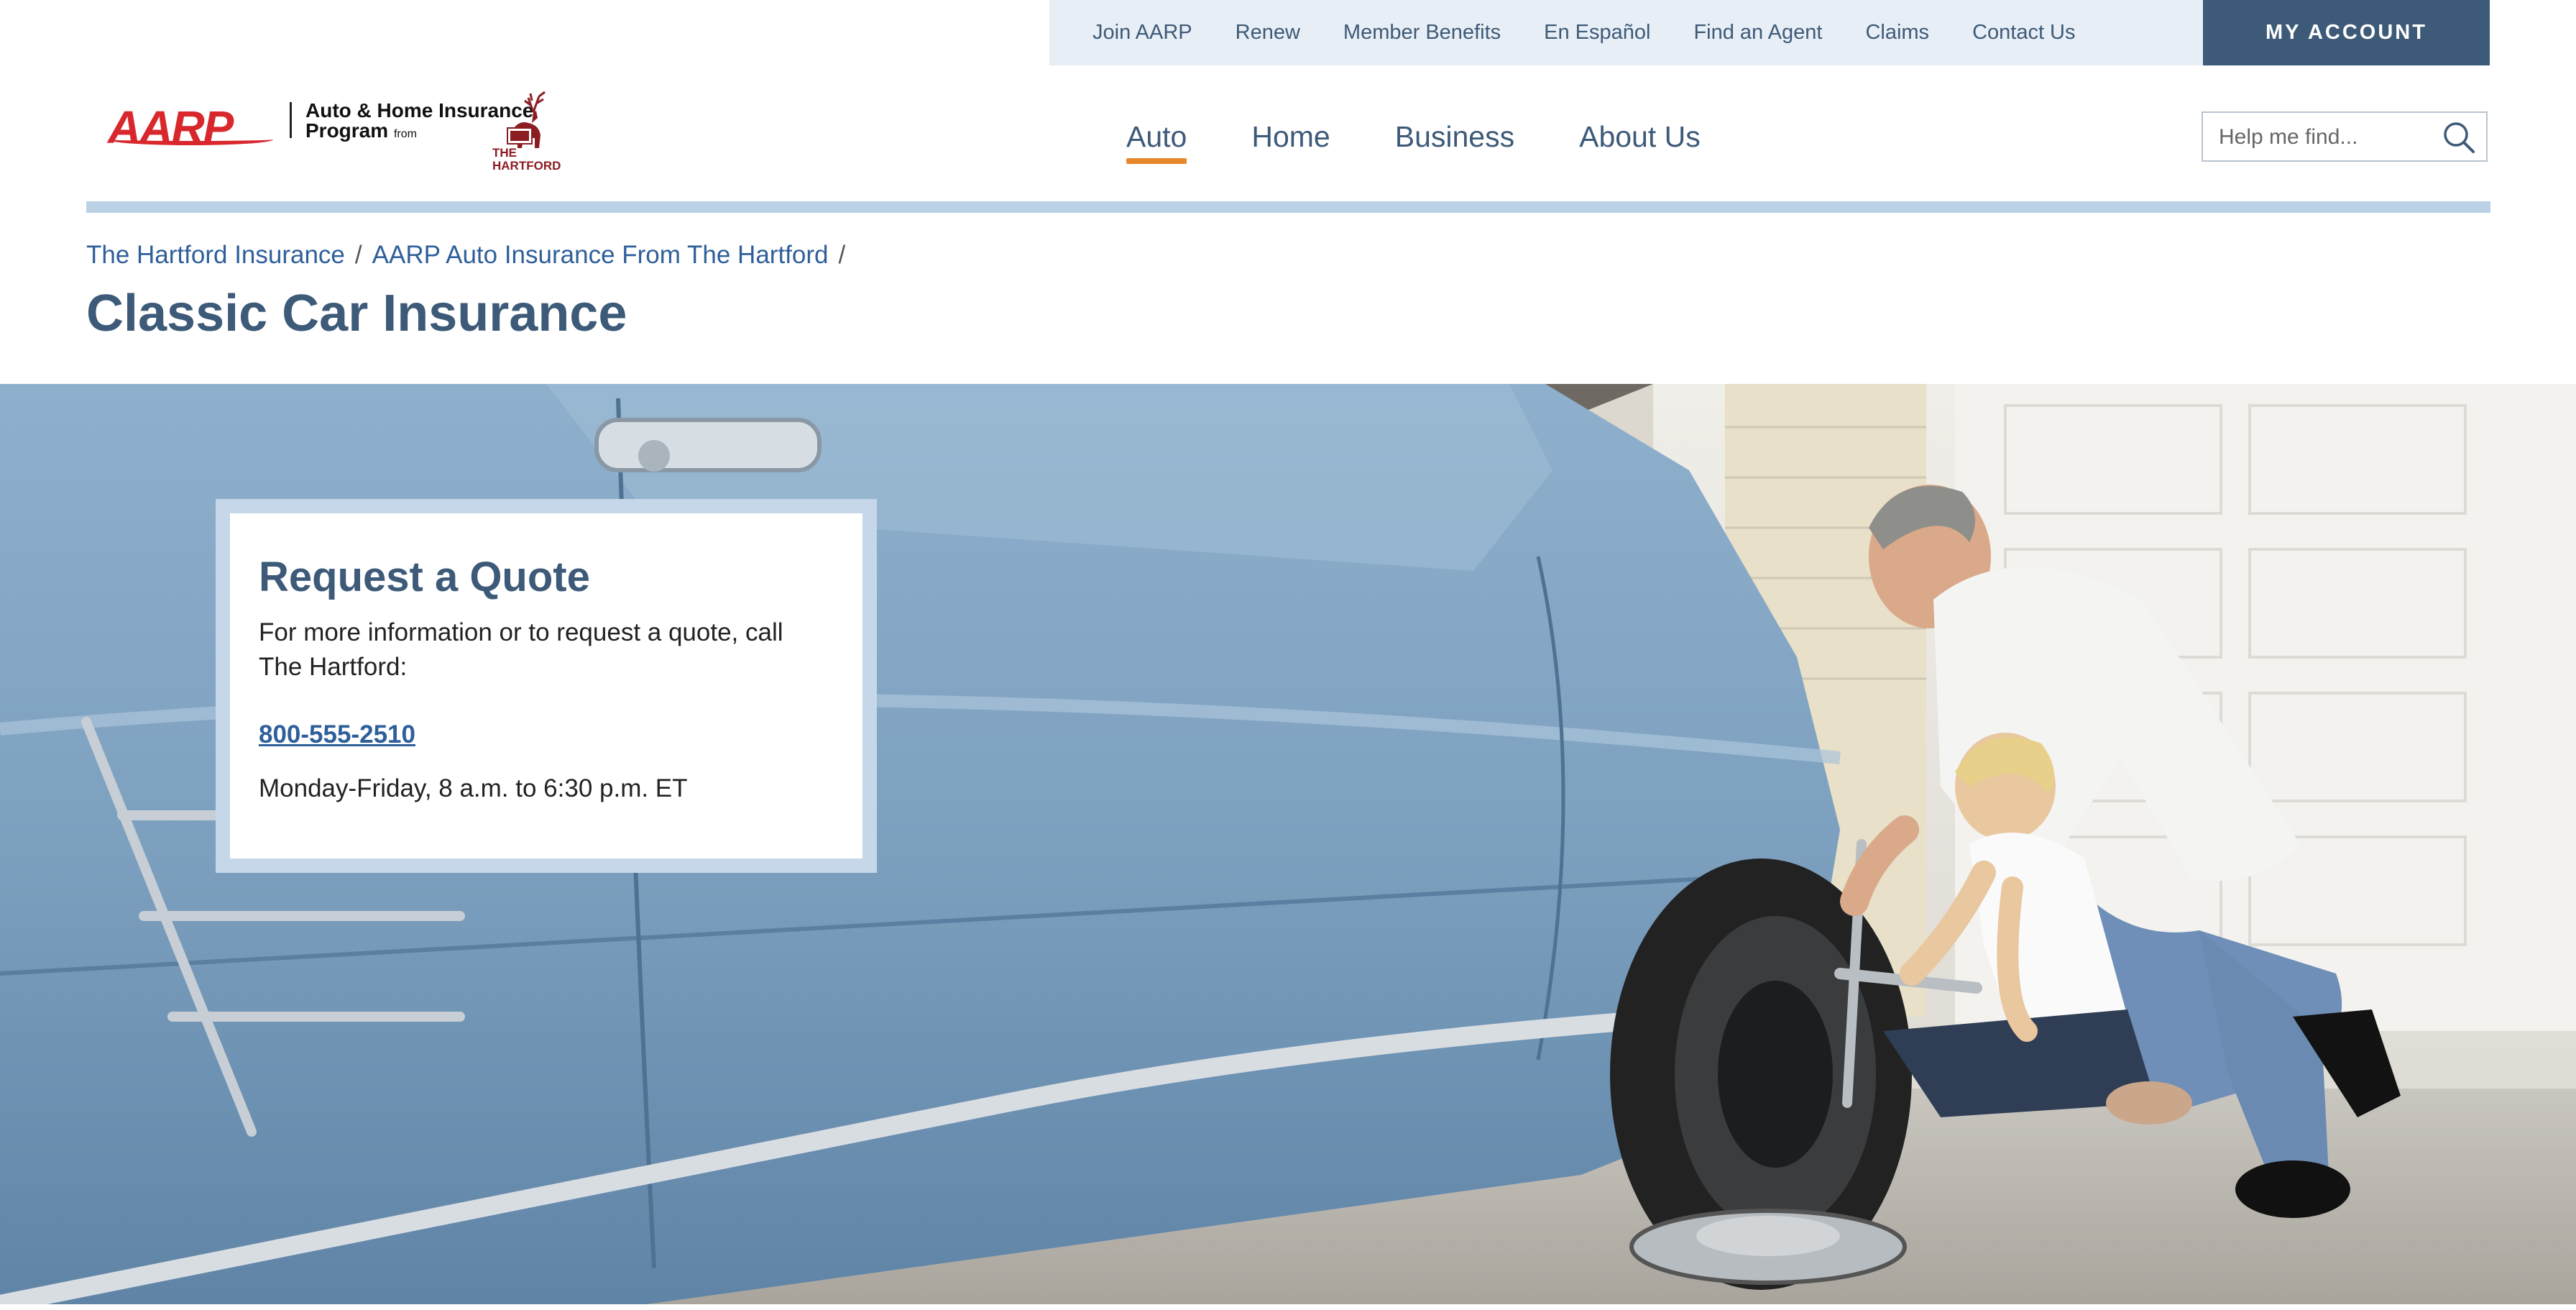 Image resolution: width=2576 pixels, height=1310 pixels. What do you see at coordinates (1288, 207) in the screenshot?
I see `header-accent-bar` at bounding box center [1288, 207].